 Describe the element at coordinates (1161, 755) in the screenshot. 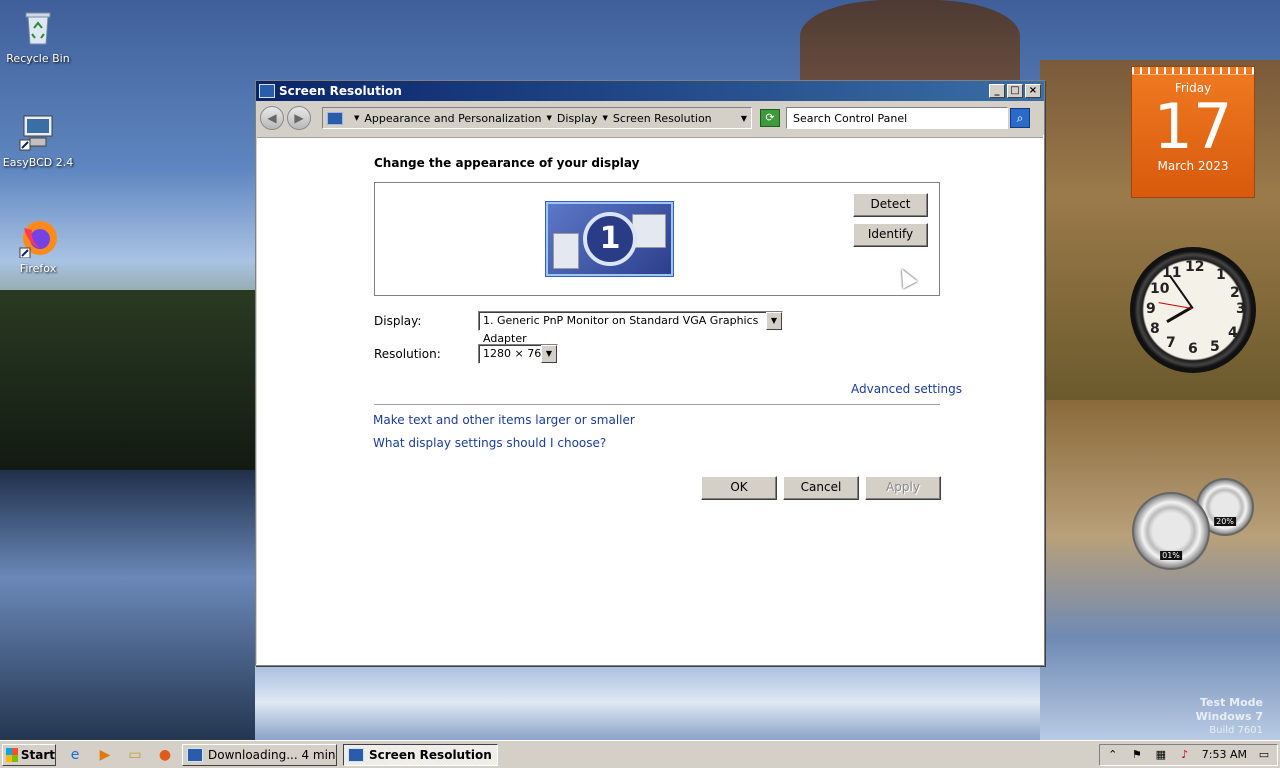

I see `network-icon: ▦` at that location.